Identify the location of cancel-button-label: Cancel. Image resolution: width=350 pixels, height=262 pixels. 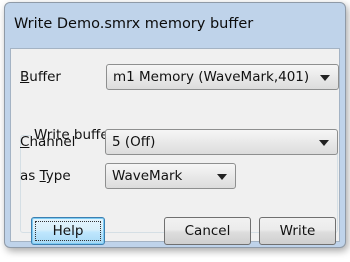
(207, 231).